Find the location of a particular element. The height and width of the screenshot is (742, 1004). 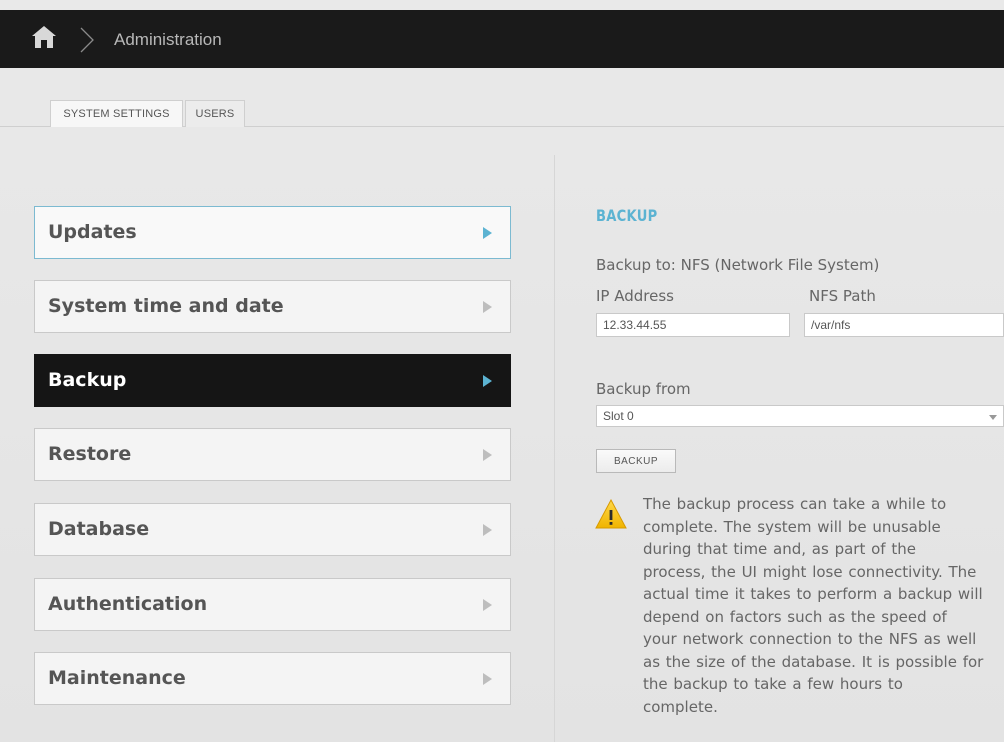

ip-address-input: 12.33.44.55 is located at coordinates (693, 325).